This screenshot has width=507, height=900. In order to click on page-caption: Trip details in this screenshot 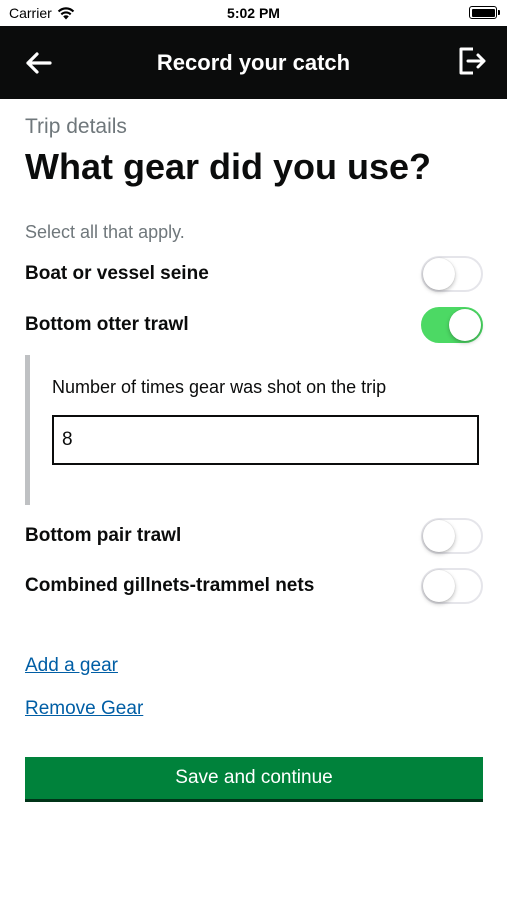, I will do `click(76, 126)`.